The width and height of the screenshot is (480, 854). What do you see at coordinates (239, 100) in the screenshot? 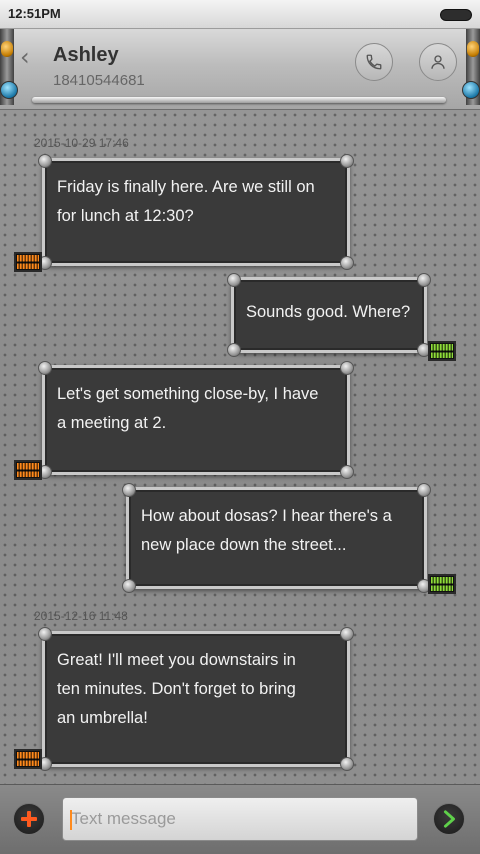
I see `header-divider-bar` at bounding box center [239, 100].